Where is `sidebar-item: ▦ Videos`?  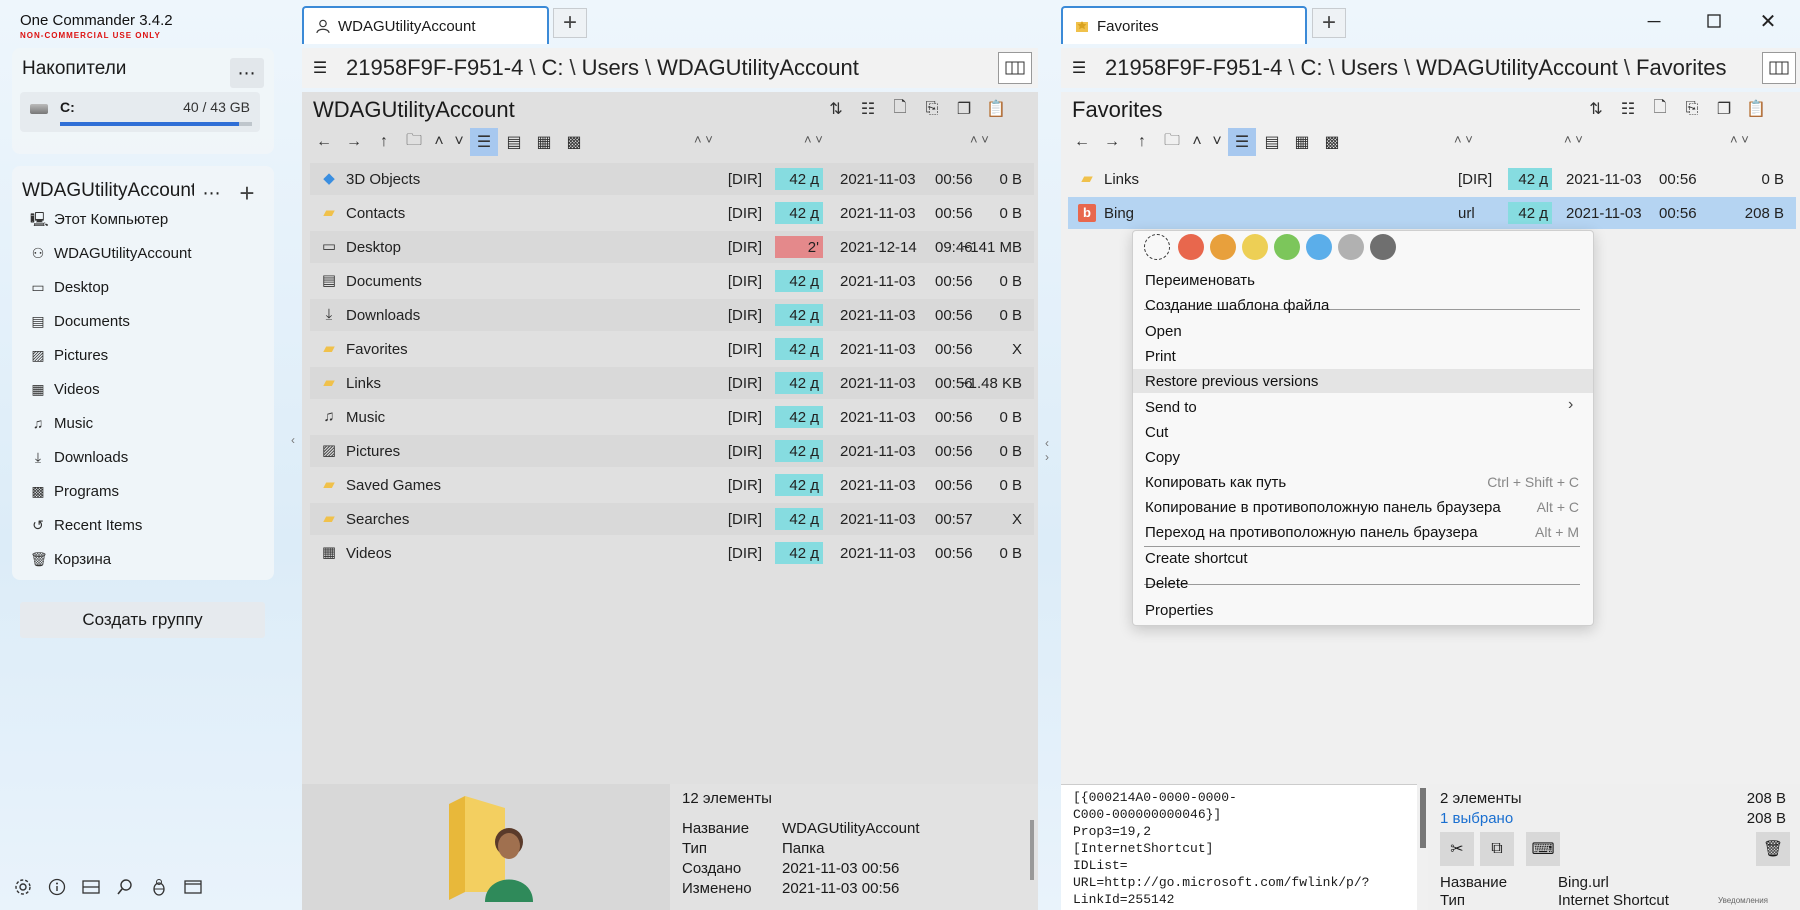 sidebar-item: ▦ Videos is located at coordinates (145, 389).